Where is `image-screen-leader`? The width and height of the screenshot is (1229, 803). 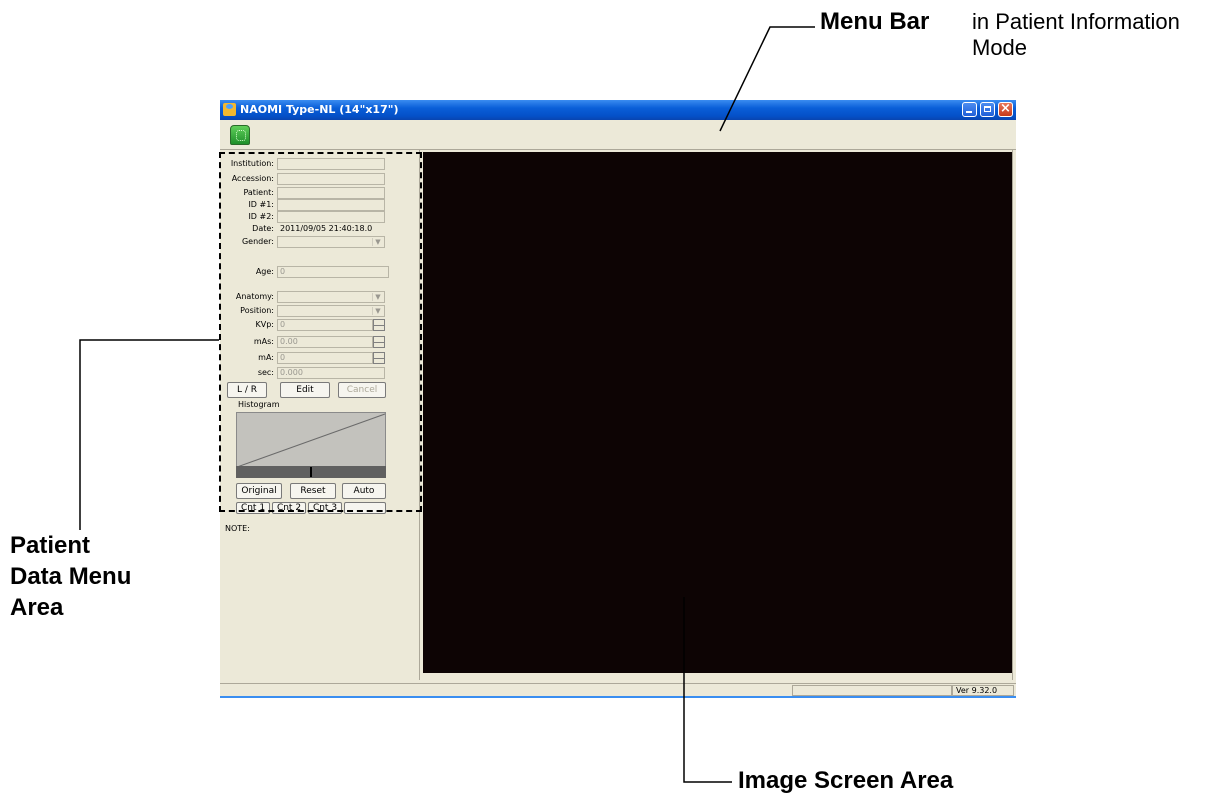 image-screen-leader is located at coordinates (707, 690).